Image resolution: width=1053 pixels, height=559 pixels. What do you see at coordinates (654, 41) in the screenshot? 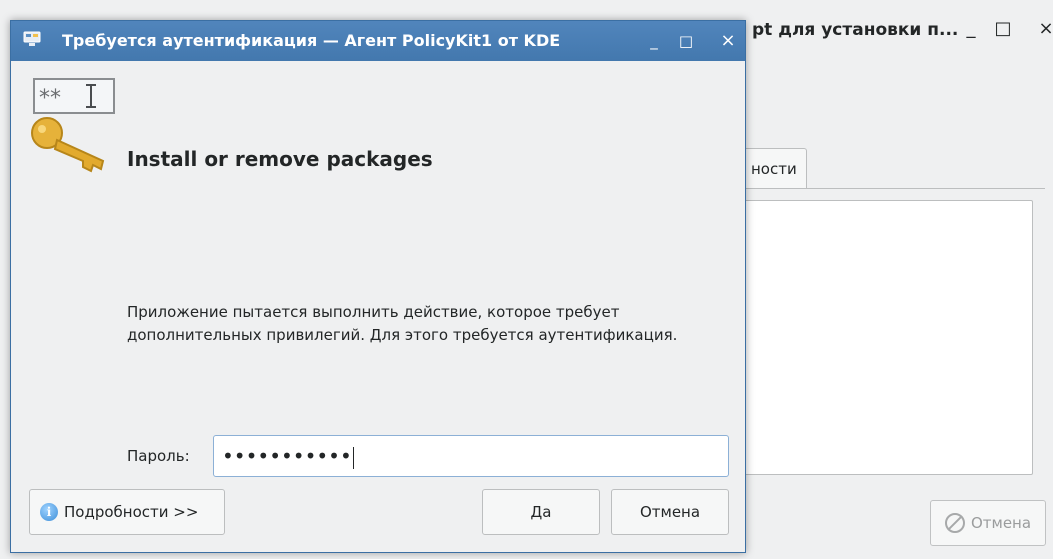
I see `dialog-minimize-button: _` at bounding box center [654, 41].